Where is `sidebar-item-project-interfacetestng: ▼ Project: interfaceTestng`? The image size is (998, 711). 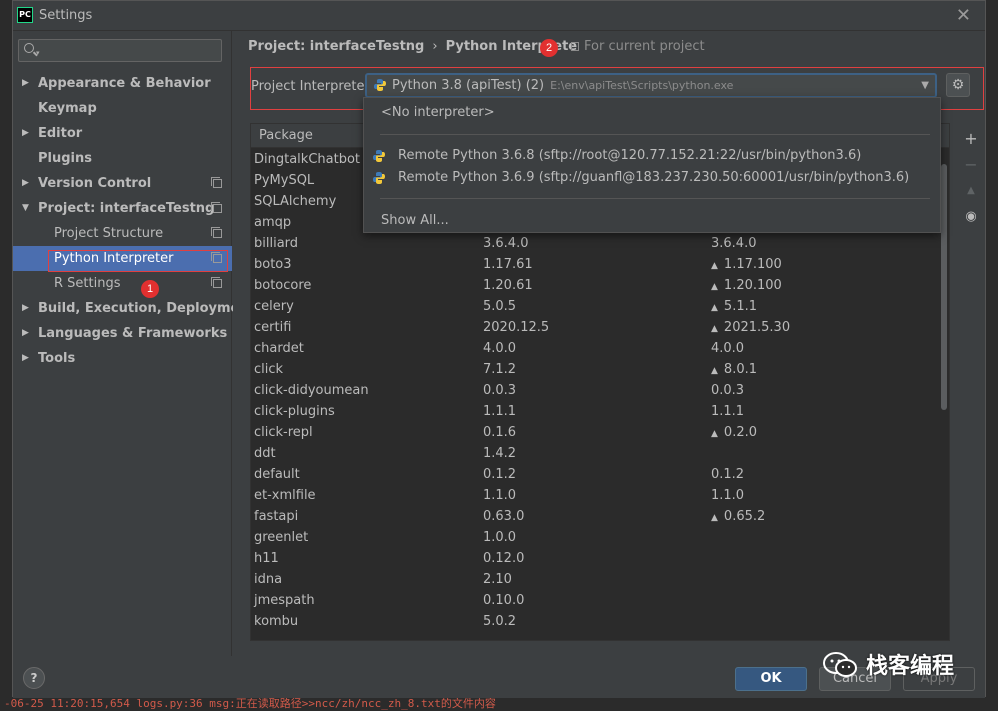 sidebar-item-project-interfacetestng: ▼ Project: interfaceTestng is located at coordinates (122, 208).